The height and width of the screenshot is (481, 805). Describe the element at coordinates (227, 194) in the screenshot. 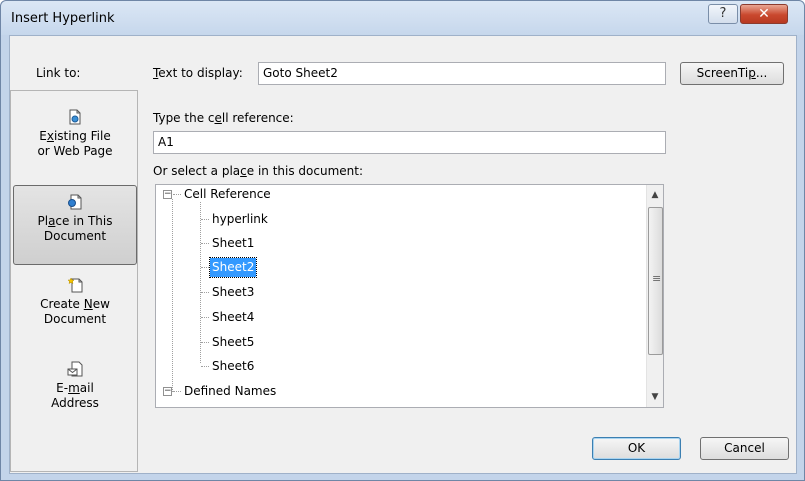

I see `tree-group-label: Cell Reference` at that location.